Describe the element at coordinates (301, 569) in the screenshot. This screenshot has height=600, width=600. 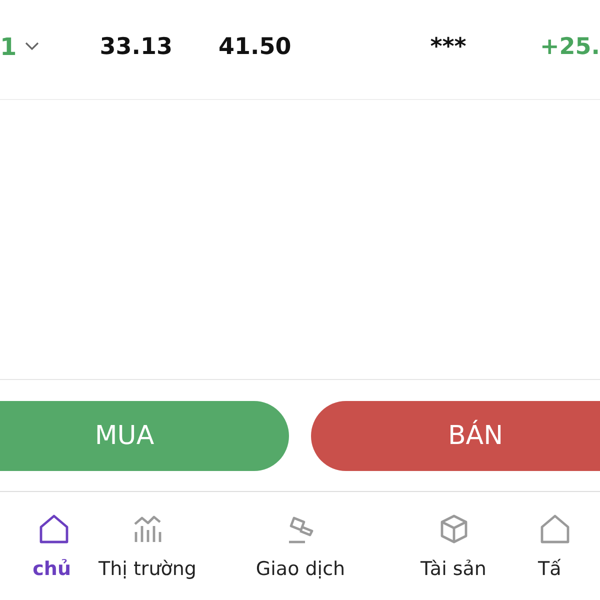
I see `nav-label: Giao dịch` at that location.